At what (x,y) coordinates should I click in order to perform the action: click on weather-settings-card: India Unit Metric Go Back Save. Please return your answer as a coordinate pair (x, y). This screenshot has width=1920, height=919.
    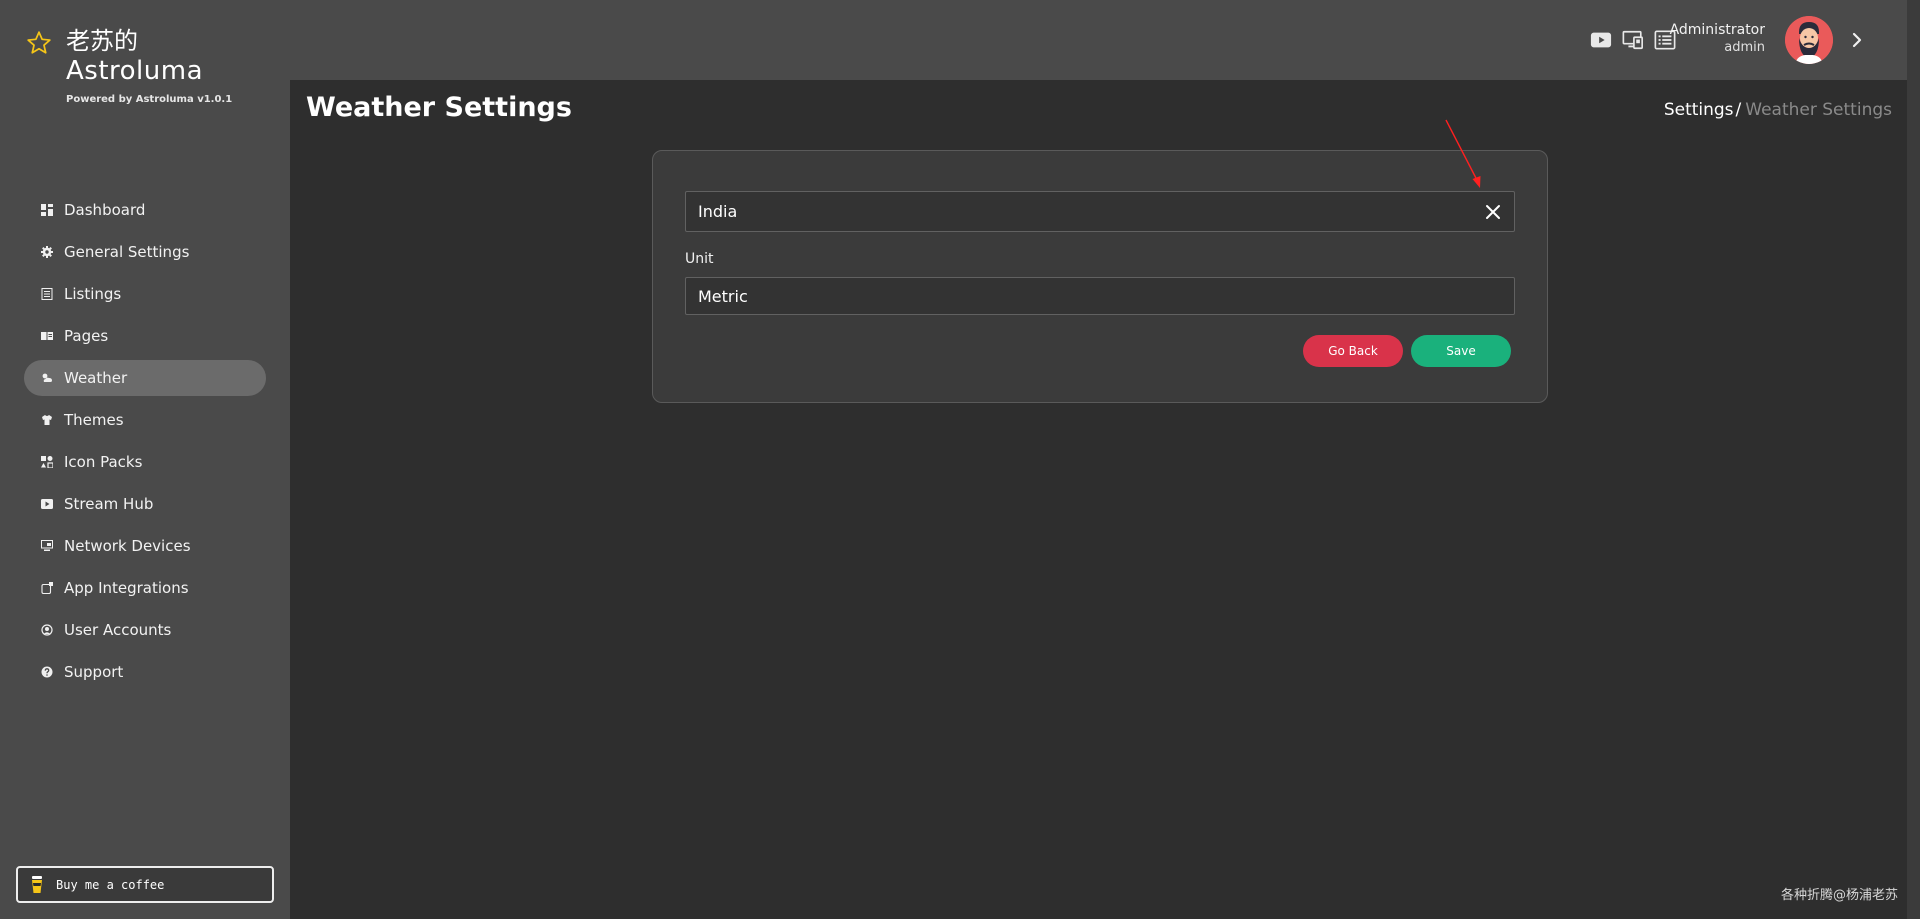
    Looking at the image, I should click on (1100, 276).